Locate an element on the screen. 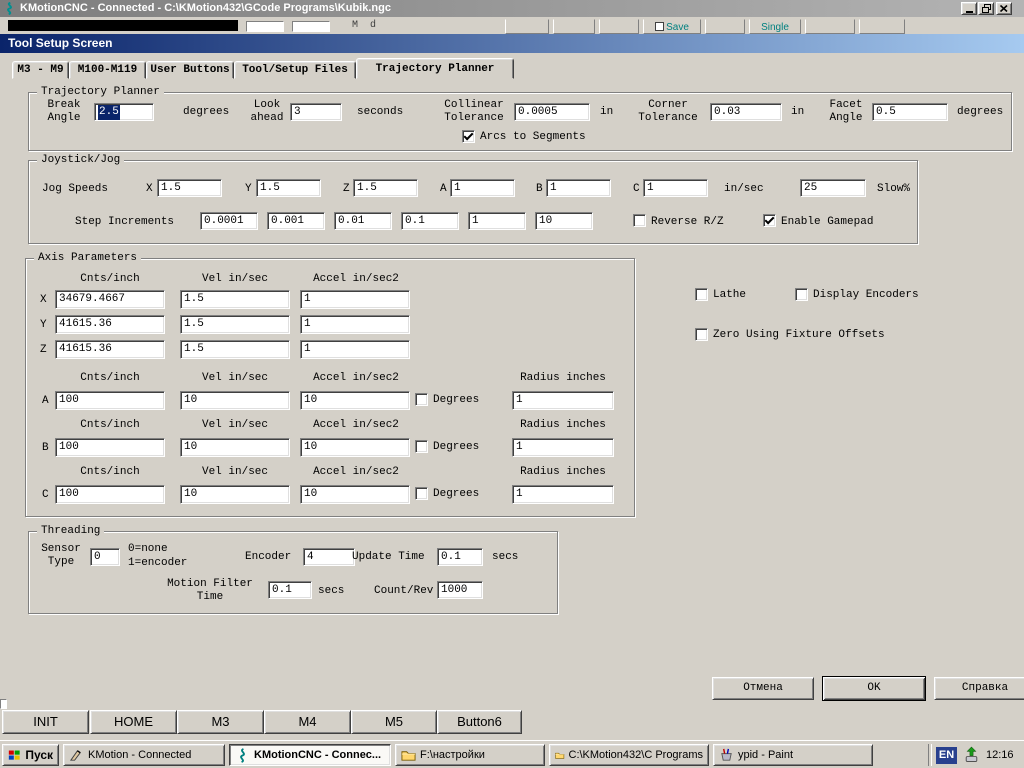 The width and height of the screenshot is (1024, 768). m3-button: M3 is located at coordinates (220, 722).